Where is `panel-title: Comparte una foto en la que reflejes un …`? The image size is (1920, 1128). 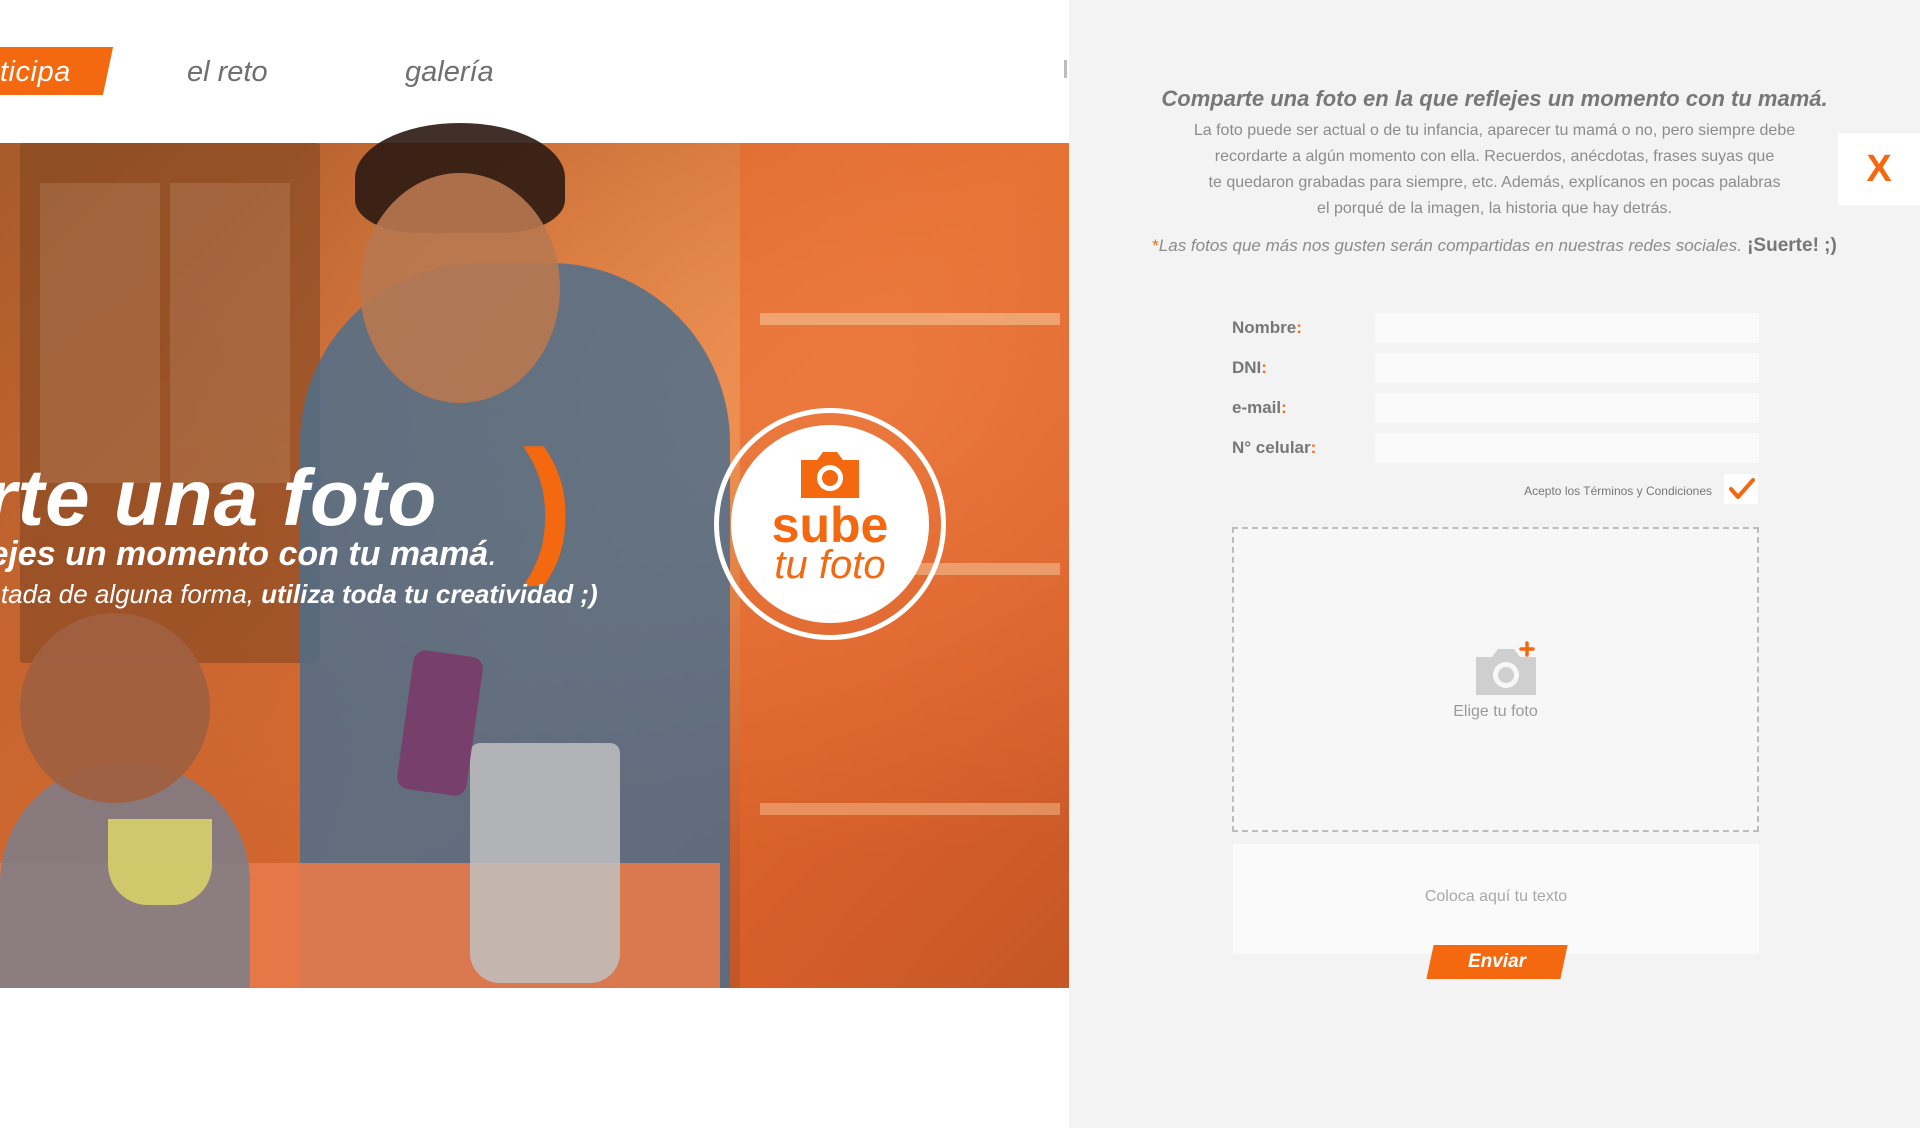
panel-title: Comparte una foto en la que reflejes un … is located at coordinates (1494, 98).